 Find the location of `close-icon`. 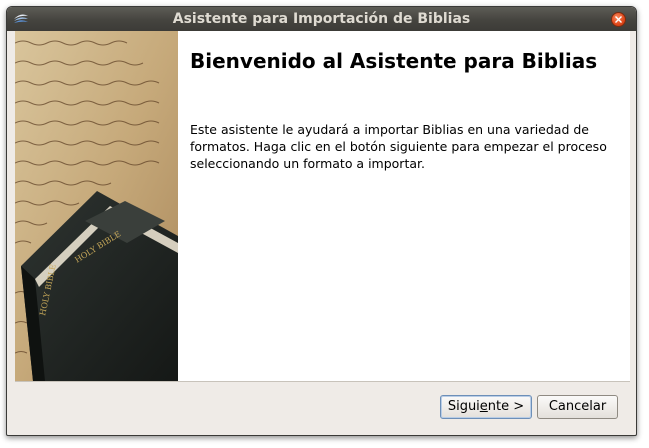

close-icon is located at coordinates (618, 19).